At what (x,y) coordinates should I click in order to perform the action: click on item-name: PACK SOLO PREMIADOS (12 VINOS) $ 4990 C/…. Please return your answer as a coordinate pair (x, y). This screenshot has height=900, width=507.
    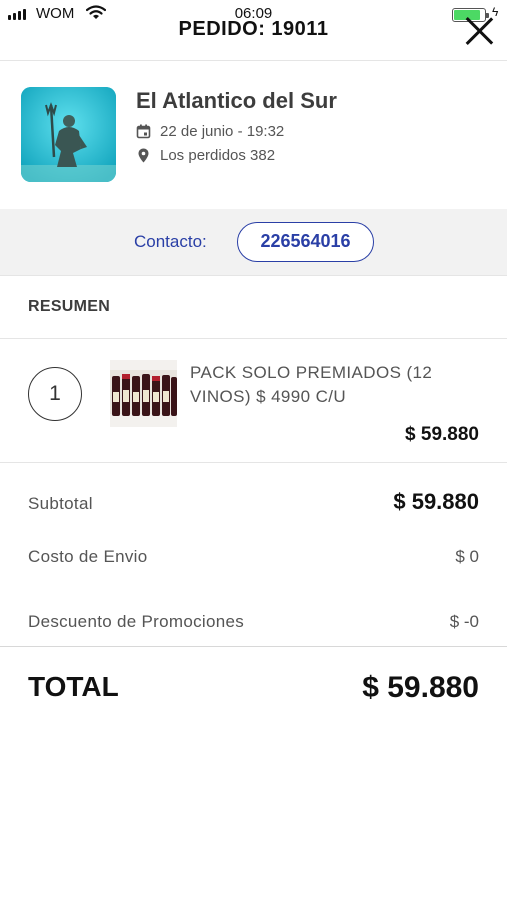
    Looking at the image, I should click on (311, 384).